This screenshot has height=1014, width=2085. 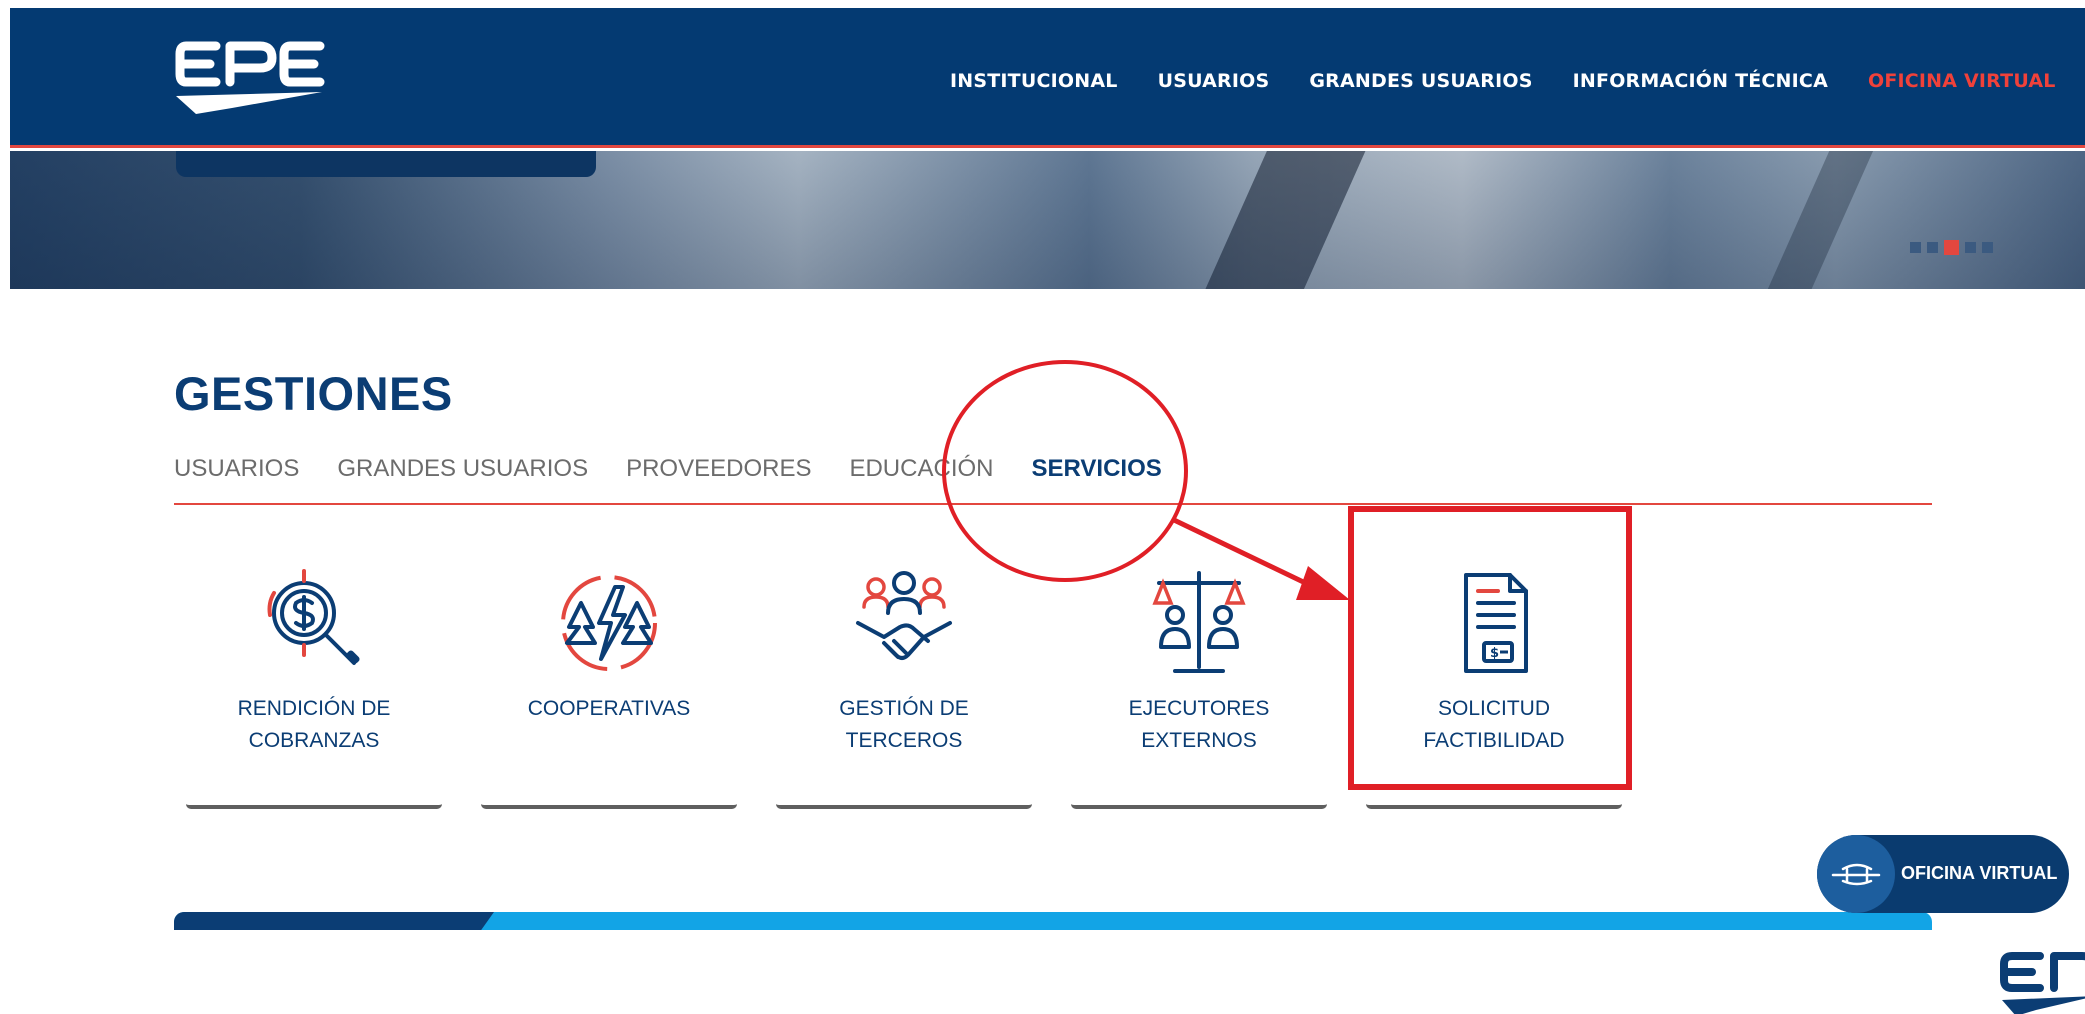 I want to click on slider-dot-active, so click(x=1951, y=247).